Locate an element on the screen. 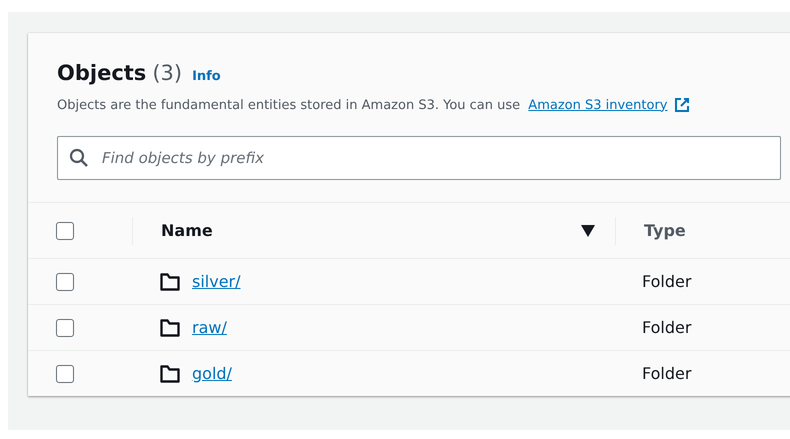 Image resolution: width=790 pixels, height=439 pixels. column-header: Name is located at coordinates (187, 230).